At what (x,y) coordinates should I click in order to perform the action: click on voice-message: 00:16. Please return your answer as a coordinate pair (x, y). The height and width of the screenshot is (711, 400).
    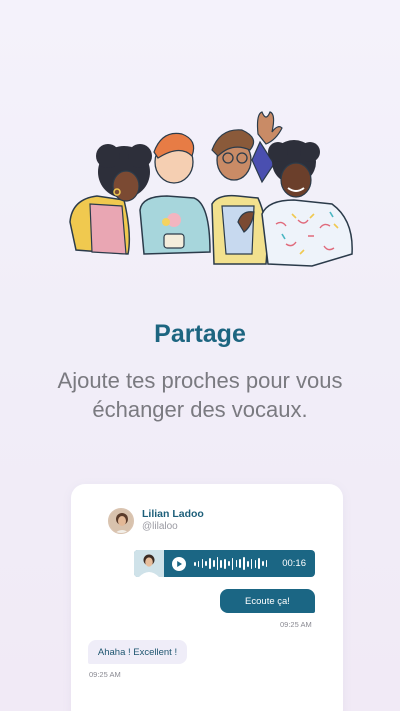
    Looking at the image, I should click on (224, 563).